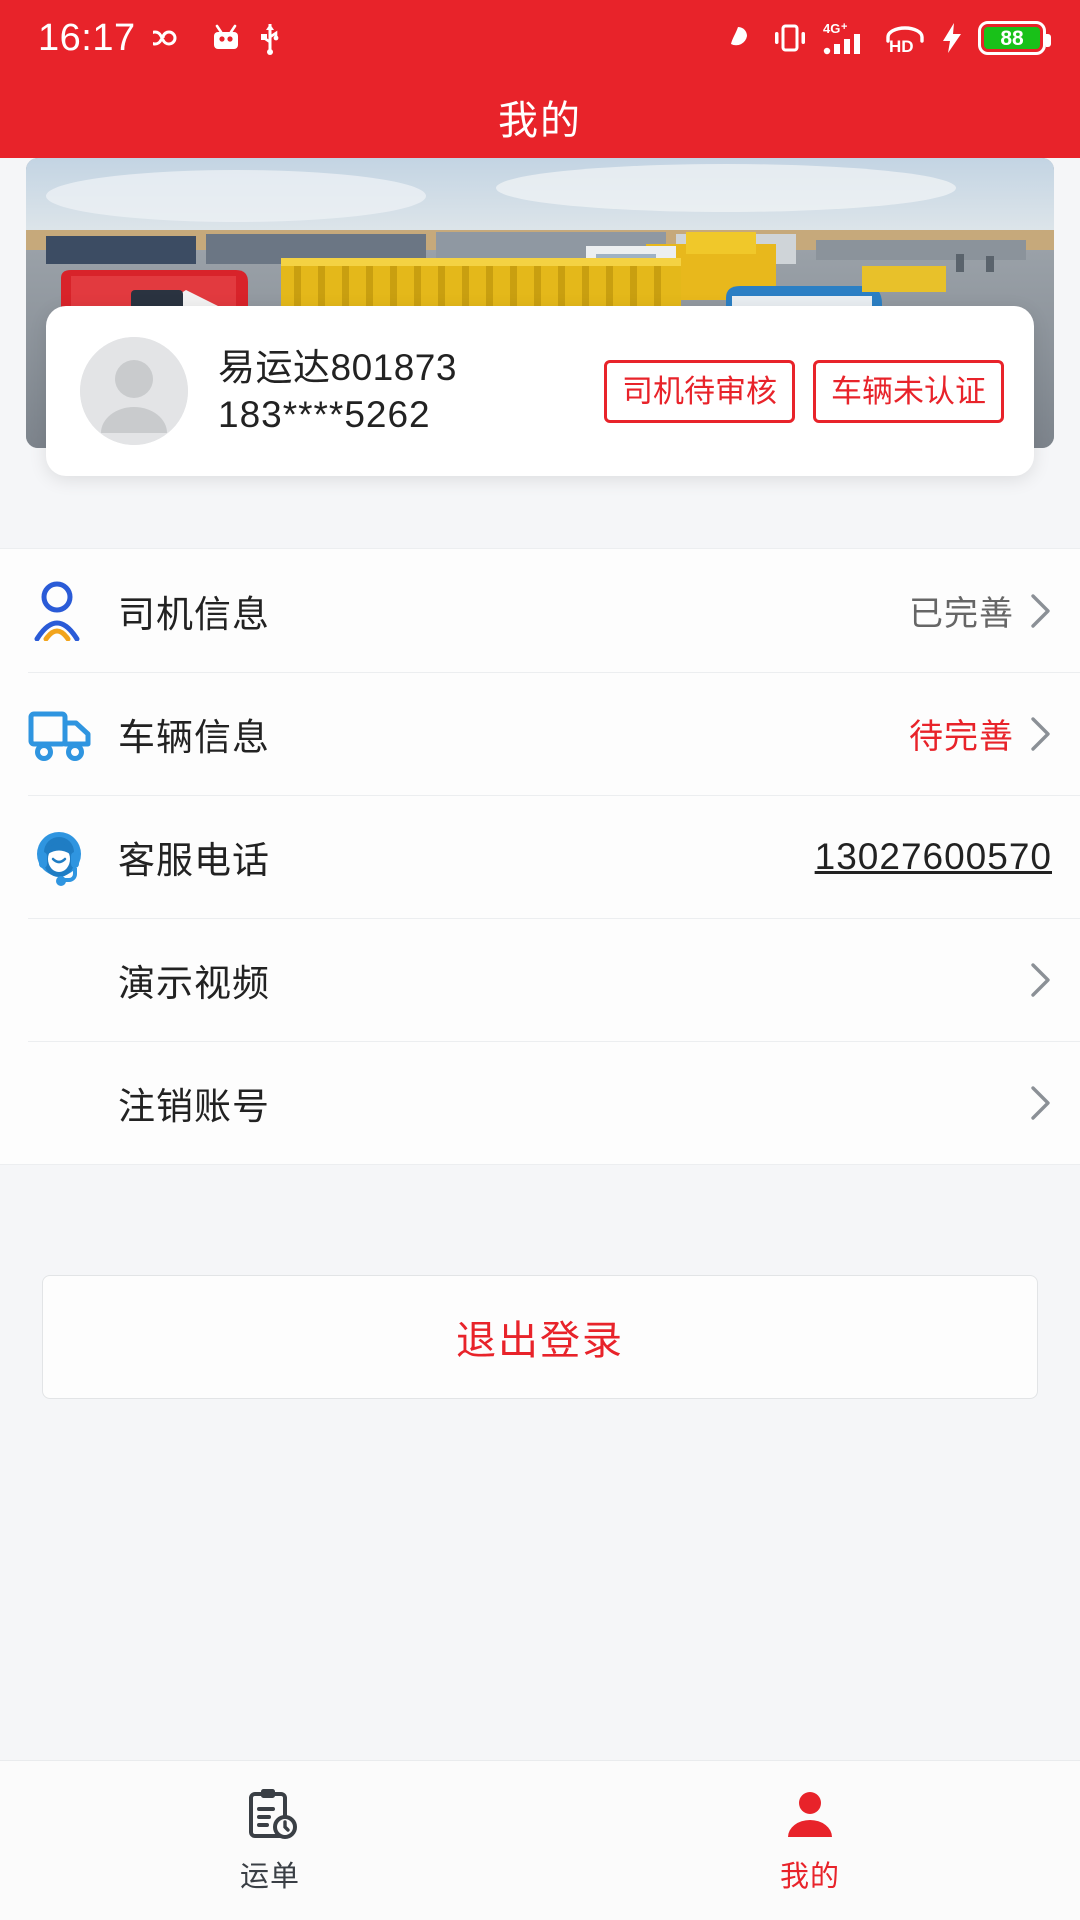 The height and width of the screenshot is (1920, 1080). What do you see at coordinates (270, 1840) in the screenshot?
I see `tab-waybill: 运单` at bounding box center [270, 1840].